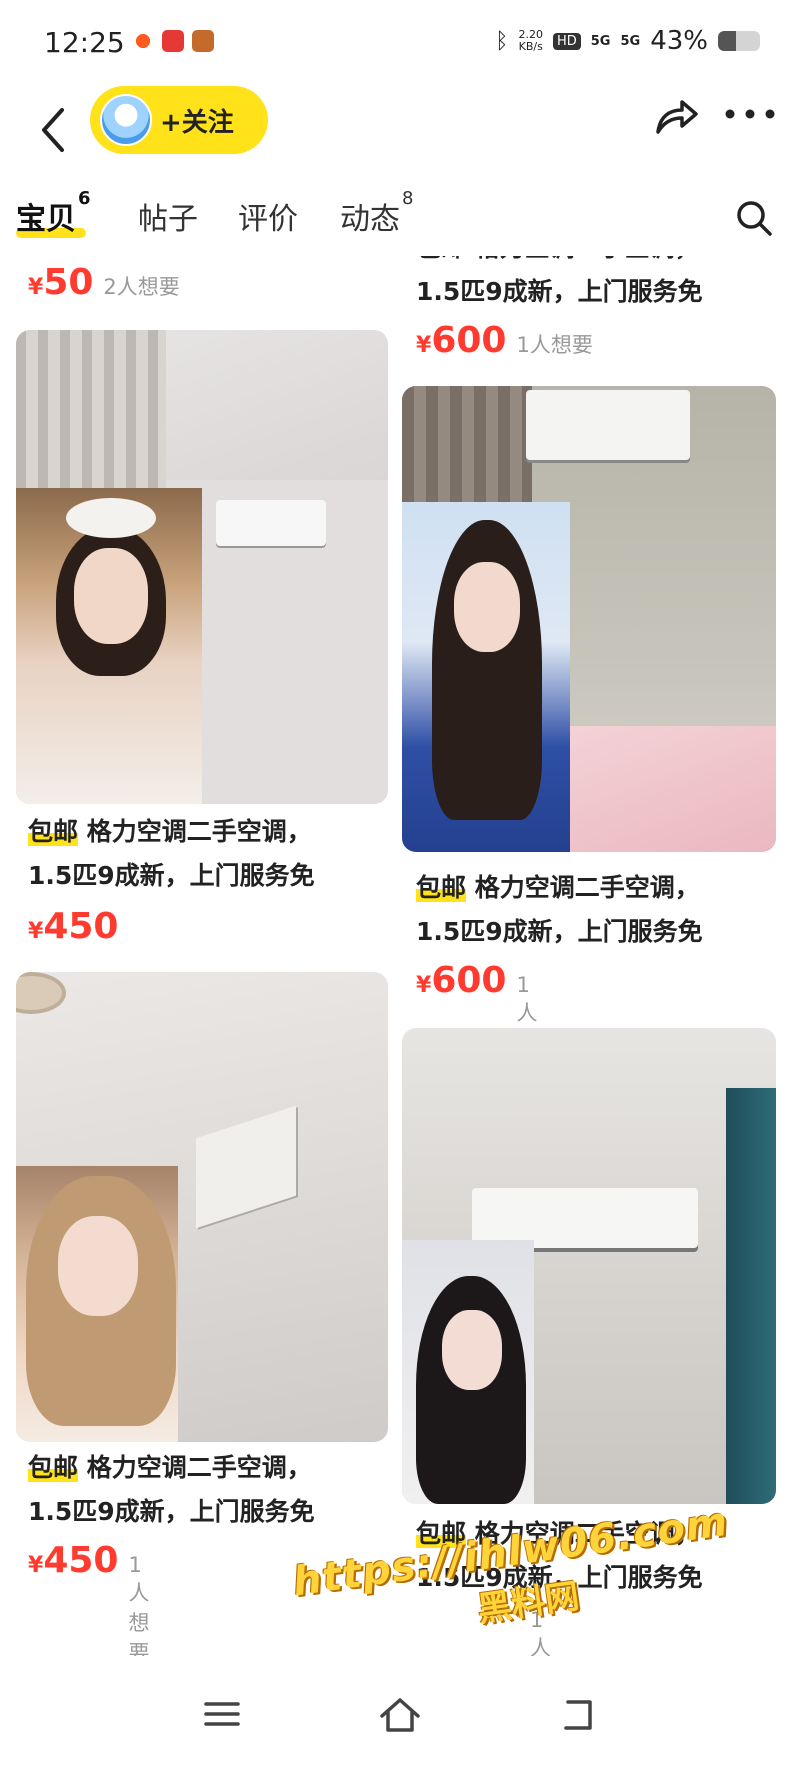 Image resolution: width=800 pixels, height=1777 pixels. Describe the element at coordinates (376, 213) in the screenshot. I see `tab-updates: 动态8` at that location.